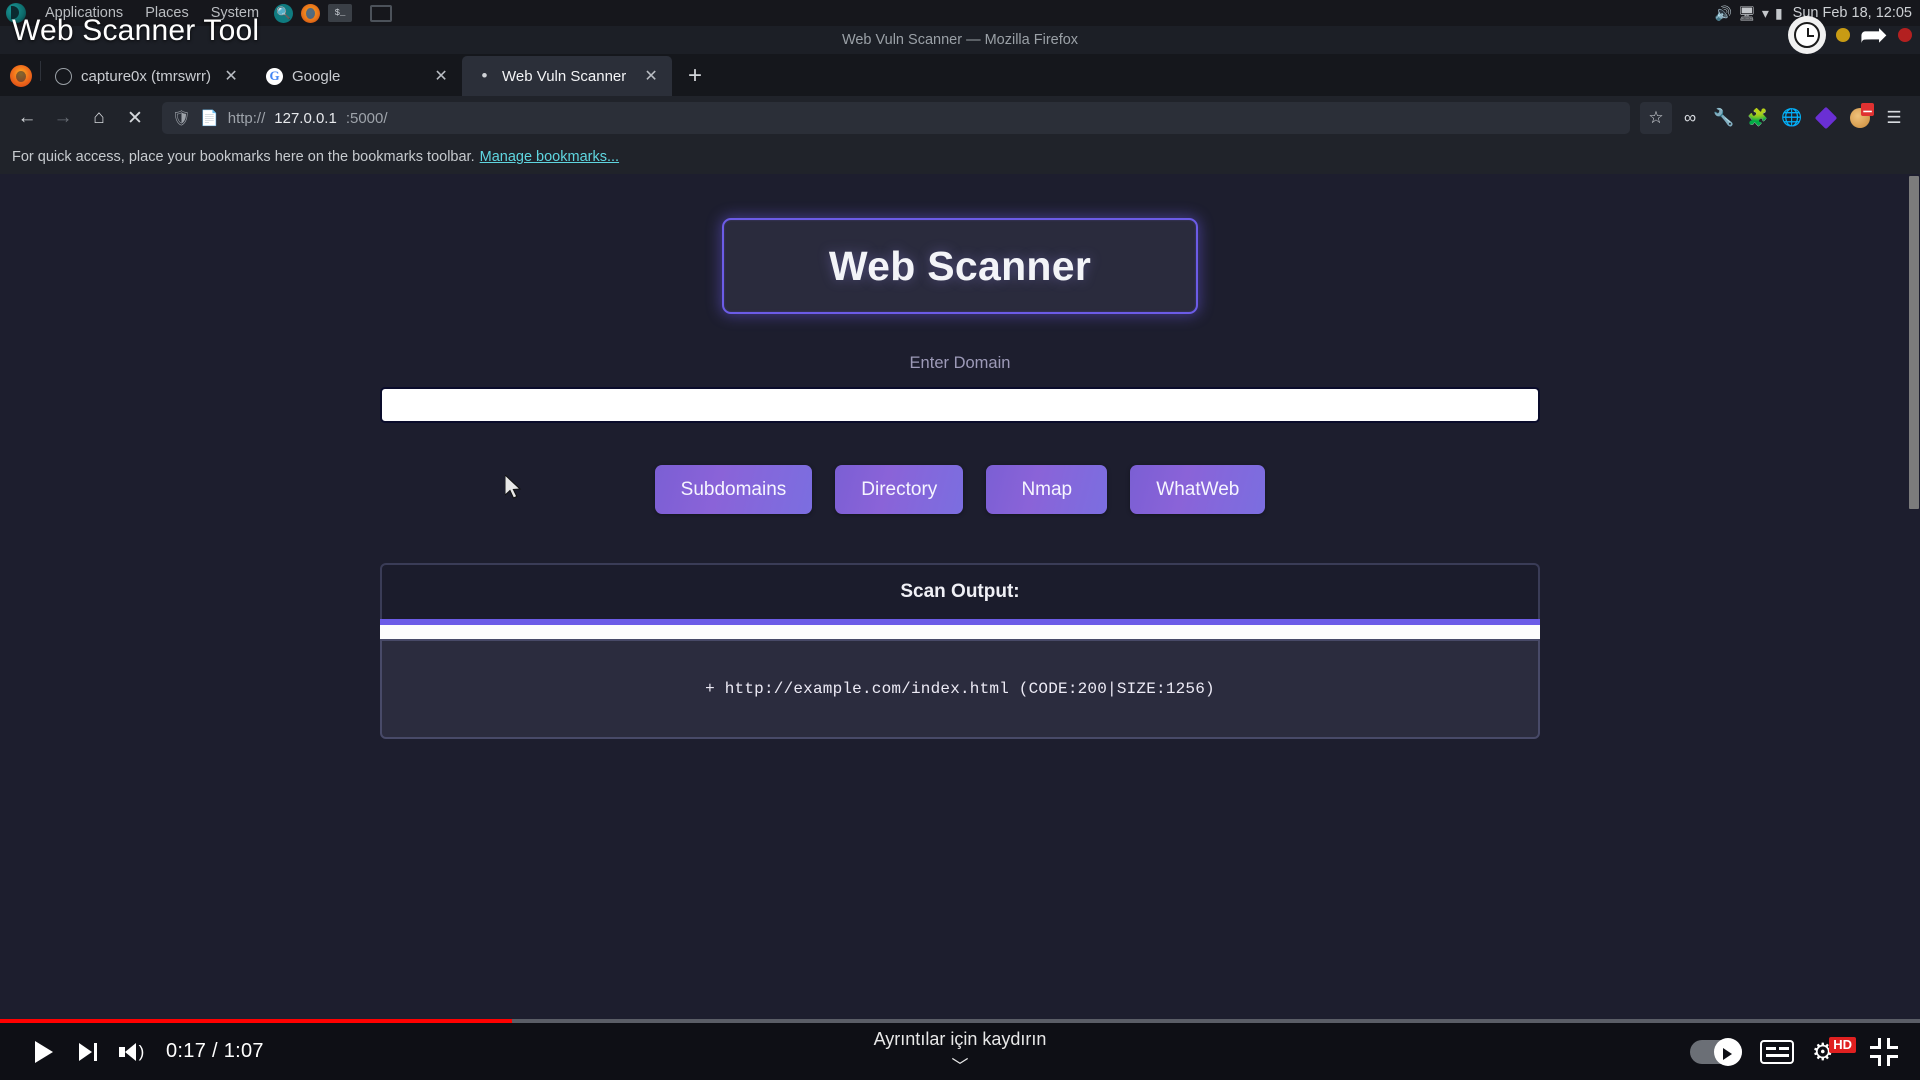  Describe the element at coordinates (209, 118) in the screenshot. I see `page-icon: 📄` at that location.